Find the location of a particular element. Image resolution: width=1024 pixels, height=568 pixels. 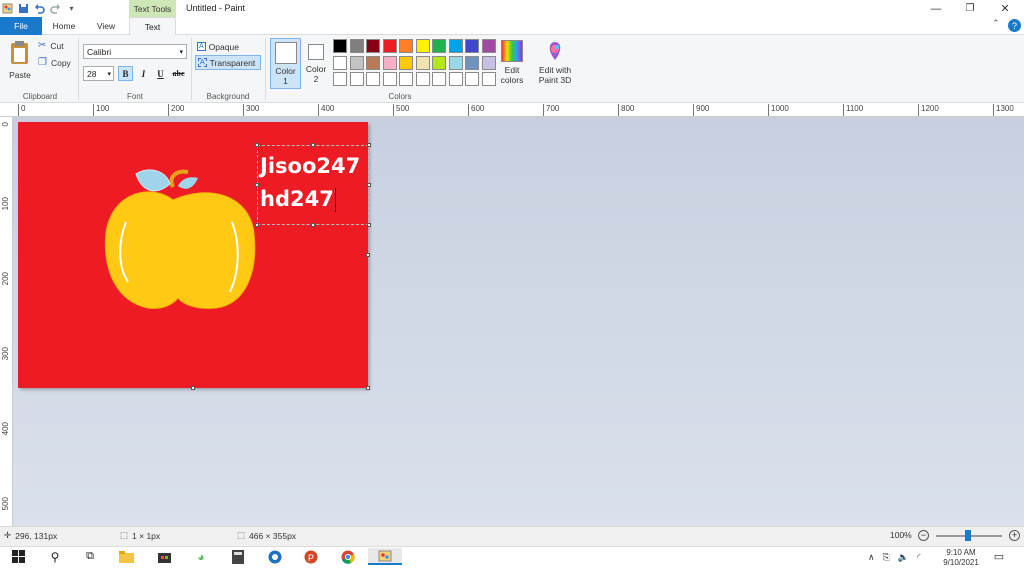

network-icon: ⎘ is located at coordinates (886, 557).